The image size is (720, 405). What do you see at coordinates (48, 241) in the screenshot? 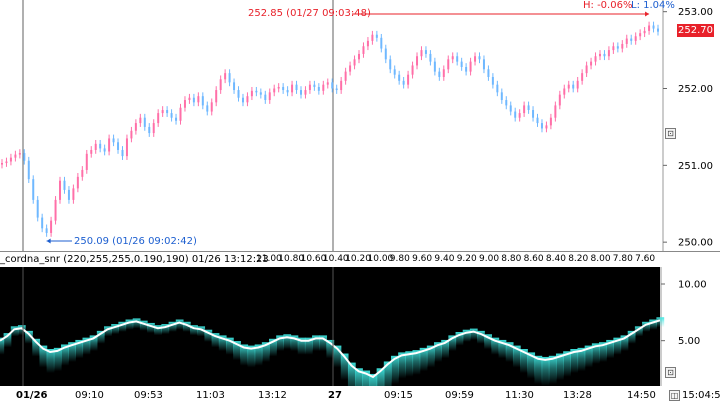
I see `min-arrow-head` at bounding box center [48, 241].